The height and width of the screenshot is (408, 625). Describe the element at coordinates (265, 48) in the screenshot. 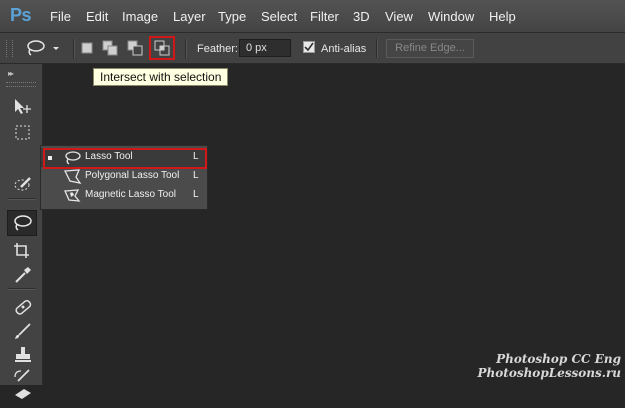

I see `feather-input: 0 px` at that location.